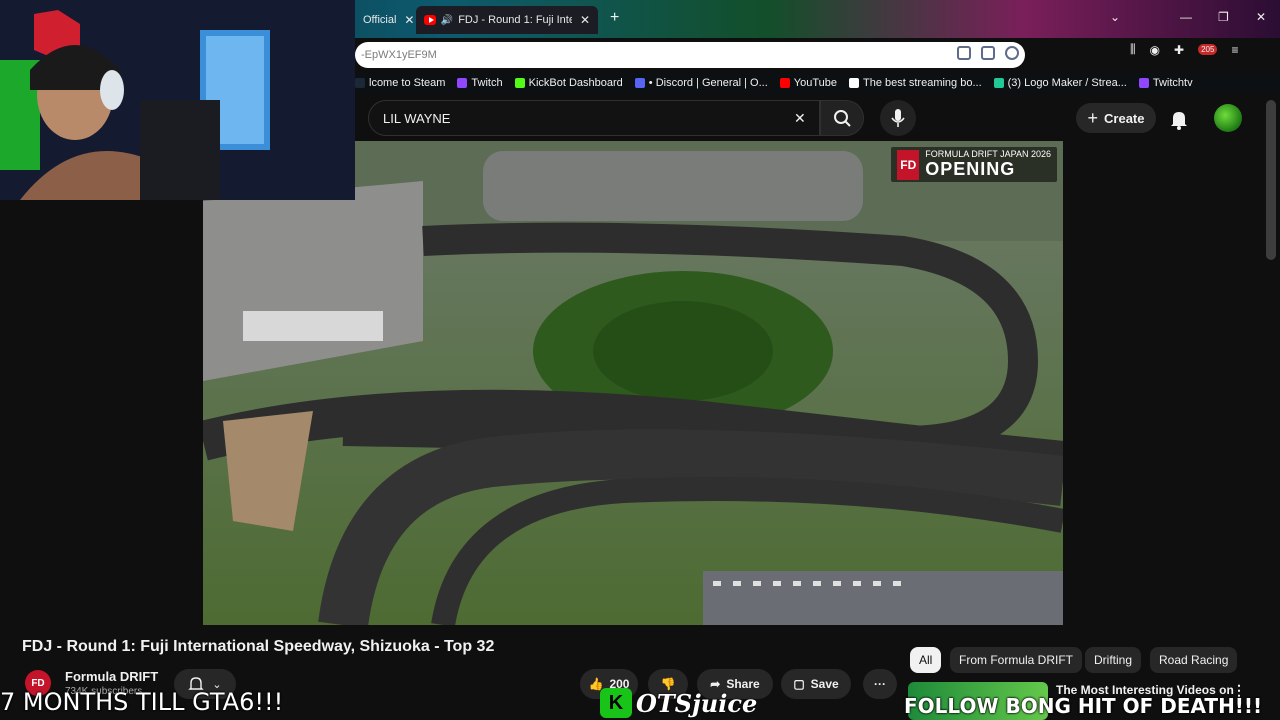 The image size is (1280, 720). What do you see at coordinates (515, 20) in the screenshot?
I see `tab-label: FDJ - Round 1: Fuji Internat` at bounding box center [515, 20].